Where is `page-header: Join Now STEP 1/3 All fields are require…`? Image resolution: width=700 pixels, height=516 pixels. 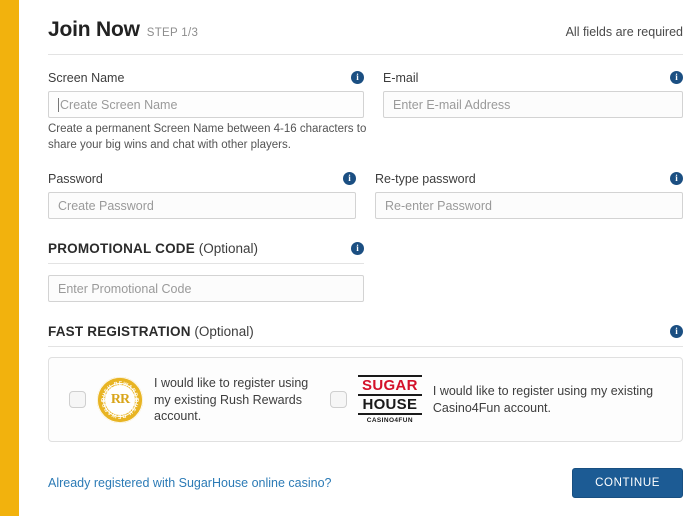
page-header: Join Now STEP 1/3 All fields are require… is located at coordinates (359, 27).